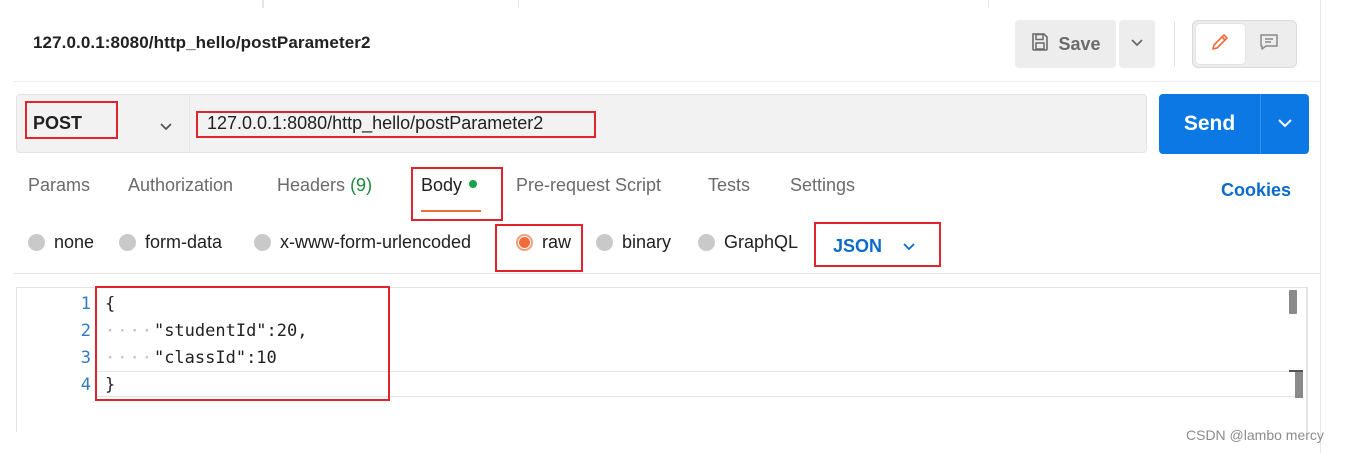 The image size is (1357, 453). Describe the element at coordinates (449, 185) in the screenshot. I see `tab-body: Body` at that location.